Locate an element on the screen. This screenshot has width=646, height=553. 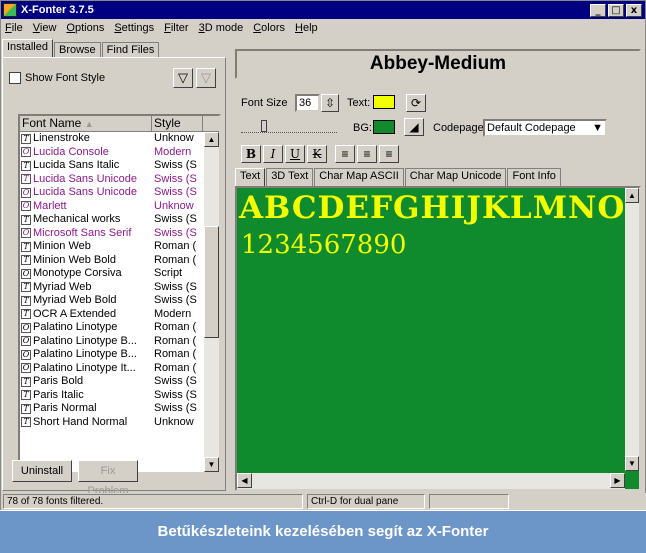
list-item: T Short Hand Normal Unknow is located at coordinates (119, 423).